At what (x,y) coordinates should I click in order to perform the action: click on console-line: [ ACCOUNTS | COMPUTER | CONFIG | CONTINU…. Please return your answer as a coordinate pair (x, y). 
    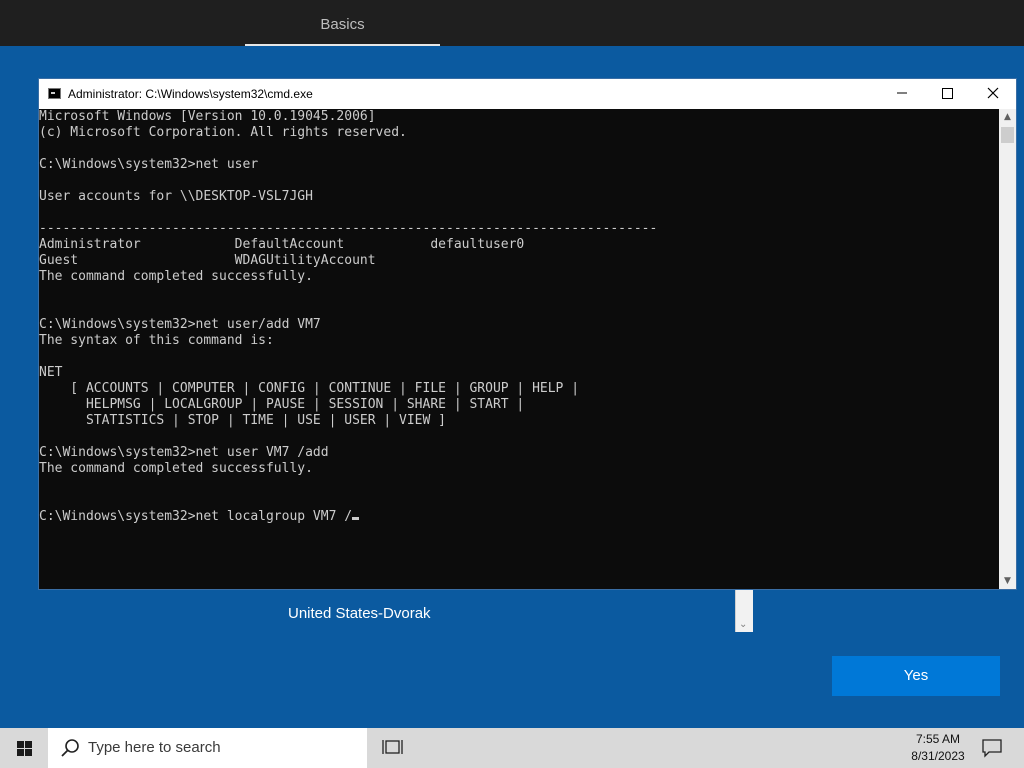
    Looking at the image, I should click on (309, 388).